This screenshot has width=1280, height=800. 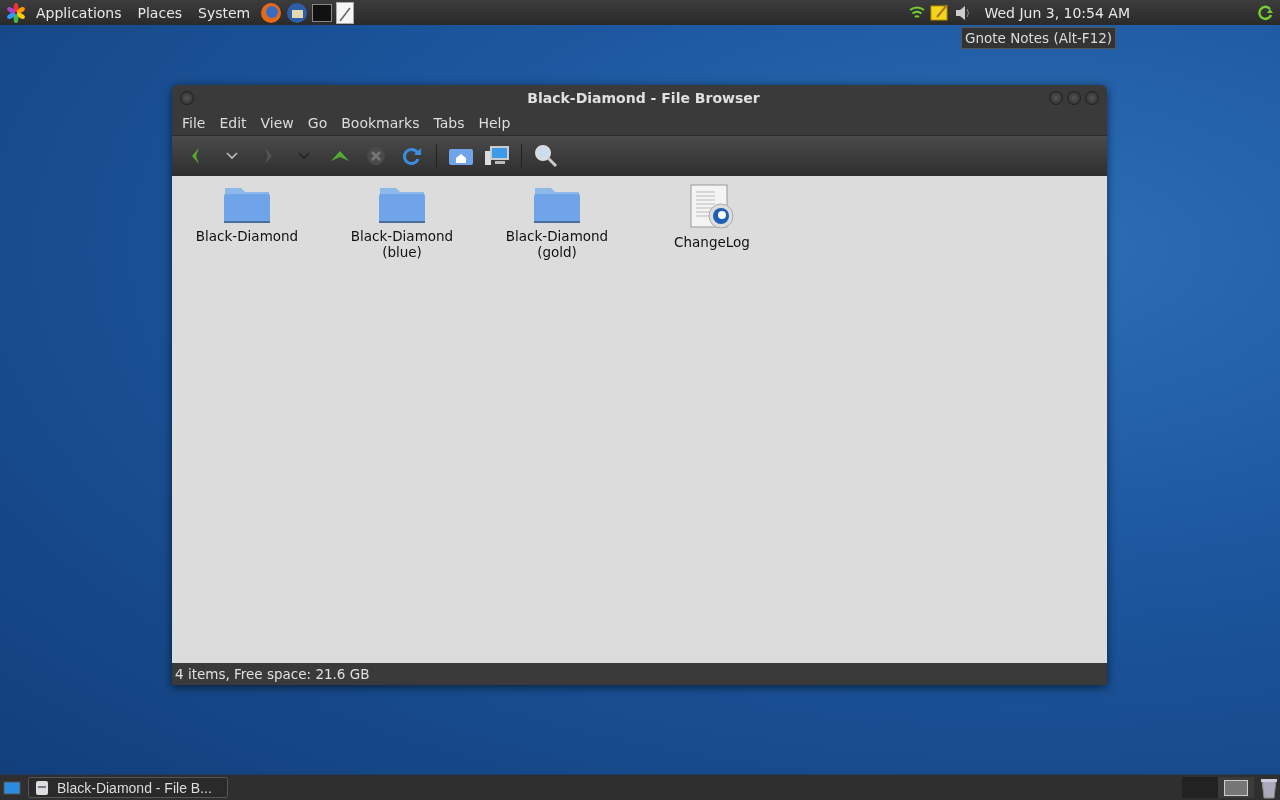 What do you see at coordinates (247, 236) in the screenshot?
I see `file-label: Black-Diamond` at bounding box center [247, 236].